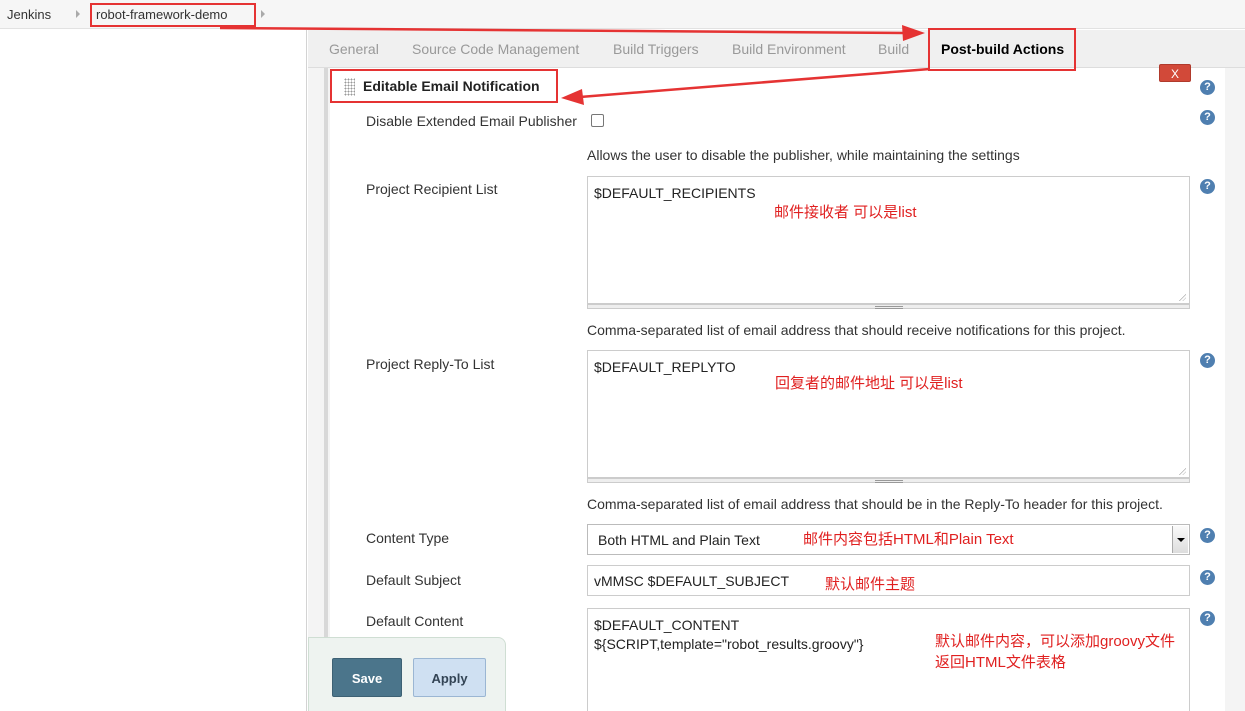 This screenshot has width=1245, height=711. Describe the element at coordinates (367, 677) in the screenshot. I see `save-button: Save` at that location.